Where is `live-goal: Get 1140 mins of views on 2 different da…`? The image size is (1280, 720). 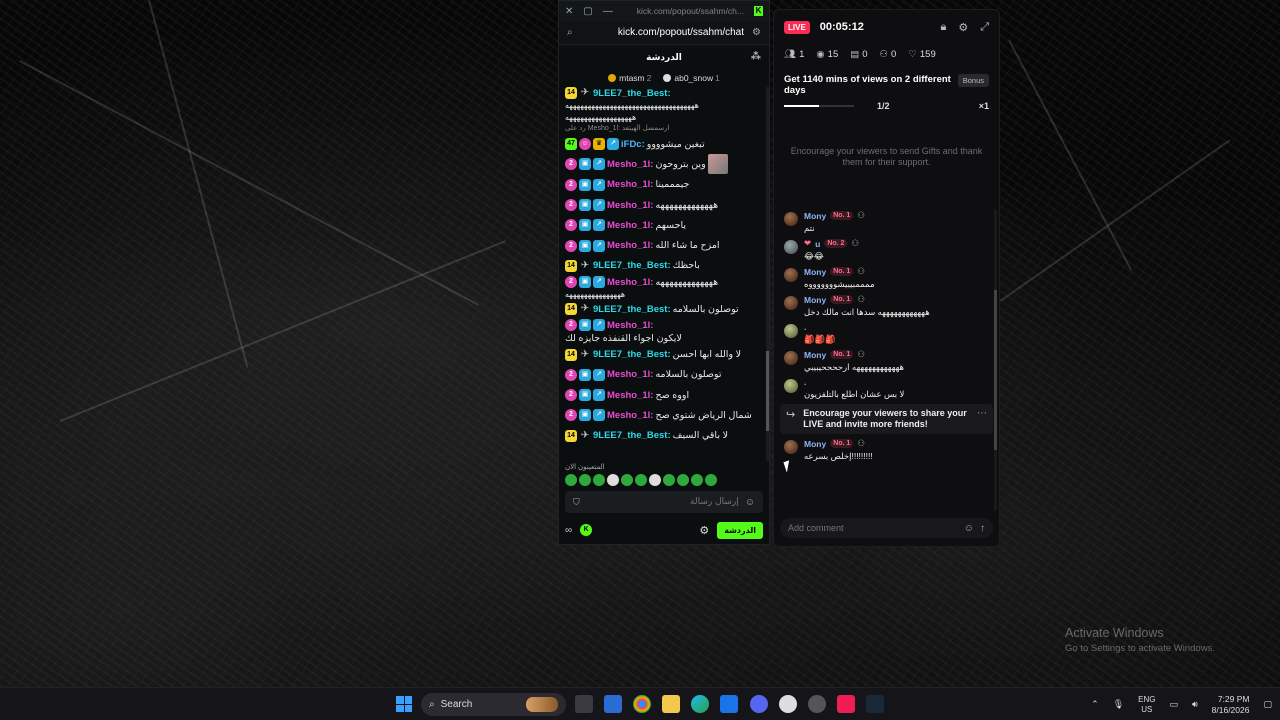 live-goal: Get 1140 mins of views on 2 different da… is located at coordinates (886, 94).